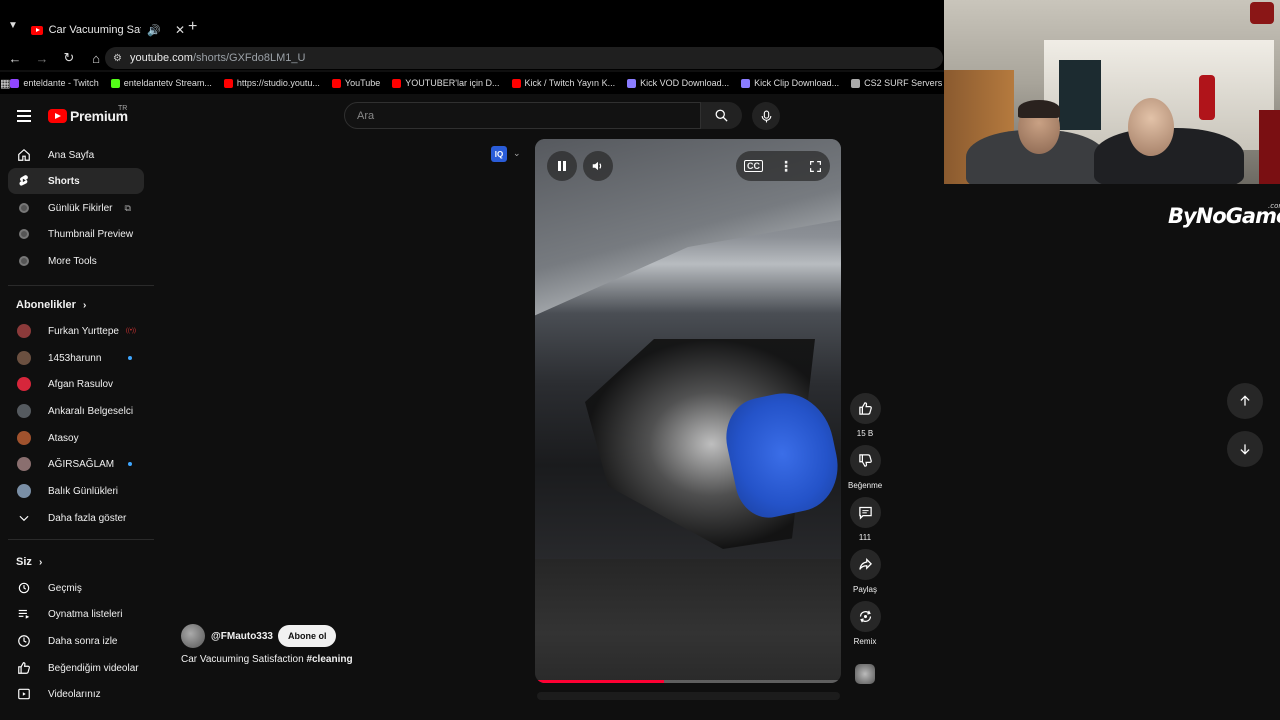 This screenshot has height=720, width=1280. What do you see at coordinates (76, 694) in the screenshot?
I see `sidebar-item-your-videos: Videolarınız` at bounding box center [76, 694].